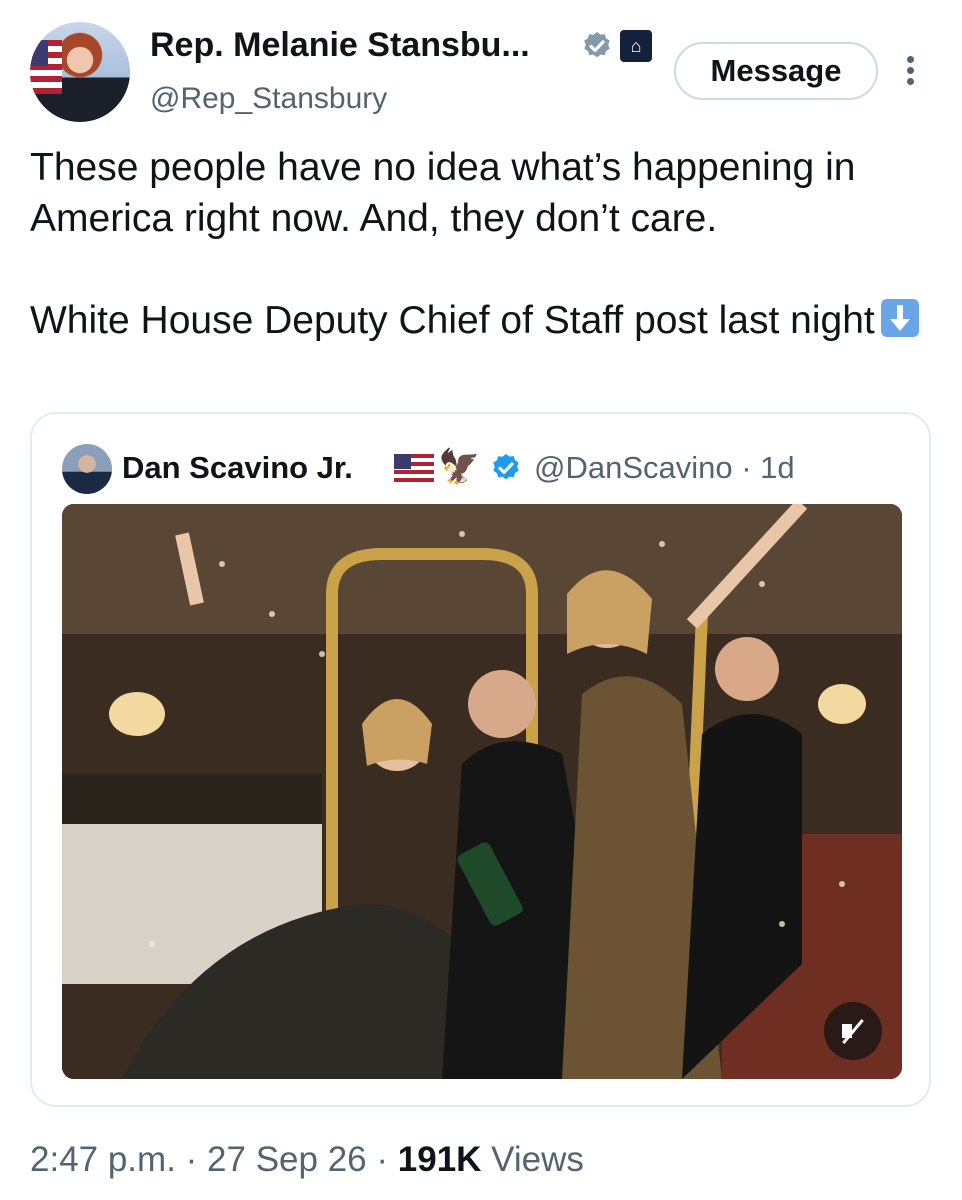 This screenshot has height=1200, width=962. What do you see at coordinates (237, 468) in the screenshot?
I see `quoted-author-name: Dan Scavino Jr.` at bounding box center [237, 468].